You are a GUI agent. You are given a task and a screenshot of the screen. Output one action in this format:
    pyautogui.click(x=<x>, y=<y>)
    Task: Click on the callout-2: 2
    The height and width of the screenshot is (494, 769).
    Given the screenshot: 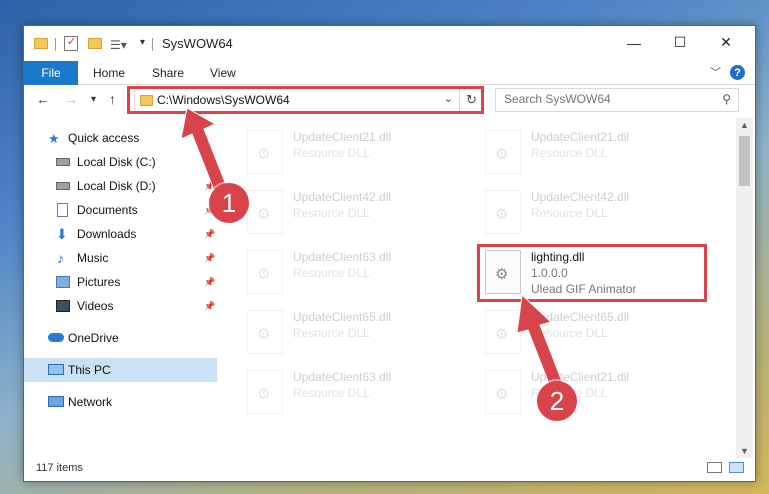 What is the action you would take?
    pyautogui.click(x=557, y=401)
    